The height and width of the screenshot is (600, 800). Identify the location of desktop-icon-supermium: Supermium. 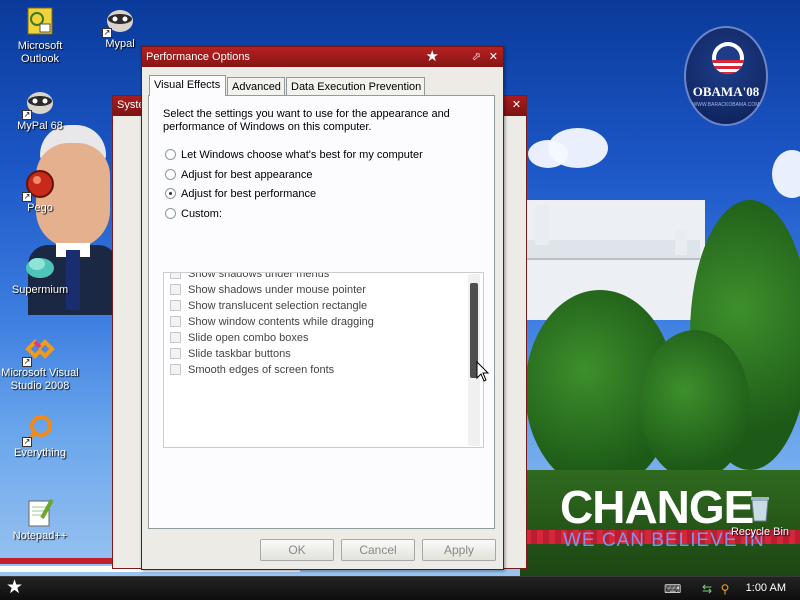
(40, 273).